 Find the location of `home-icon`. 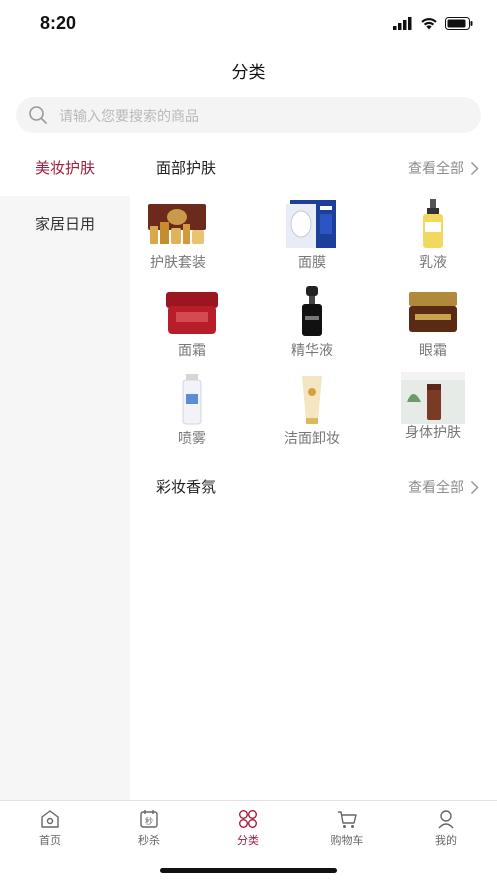

home-icon is located at coordinates (50, 819).